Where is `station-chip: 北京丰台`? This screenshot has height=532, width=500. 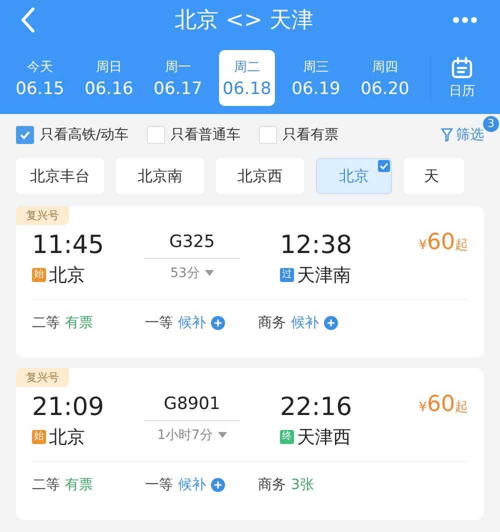 station-chip: 北京丰台 is located at coordinates (60, 176).